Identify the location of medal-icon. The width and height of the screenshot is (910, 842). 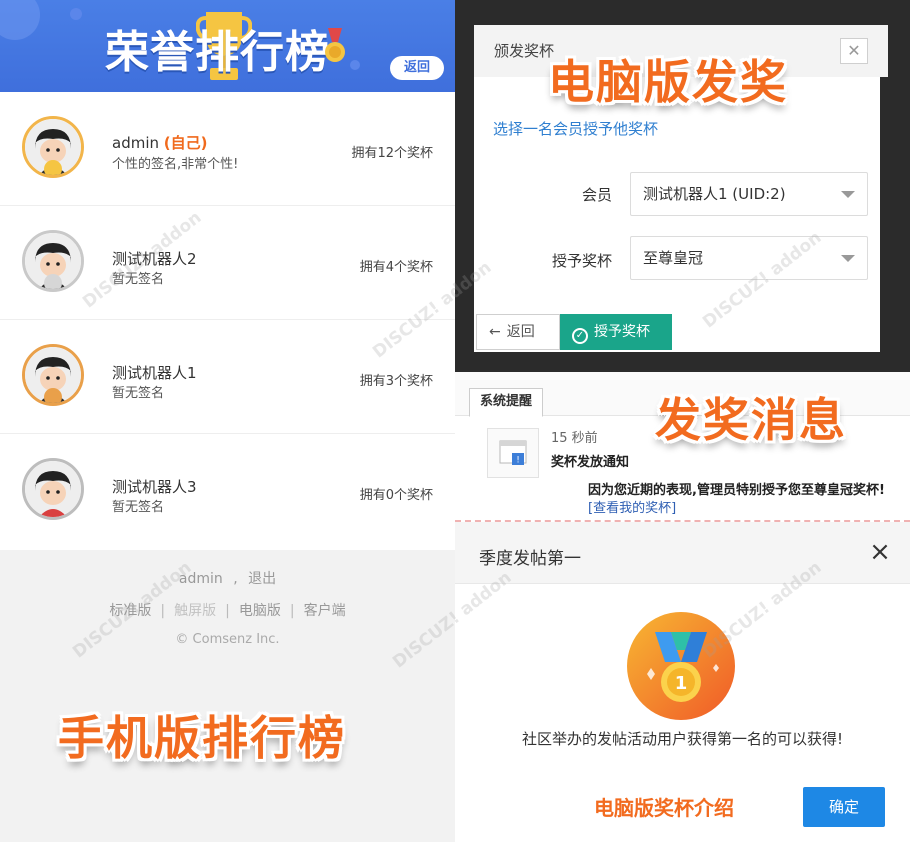
(335, 45).